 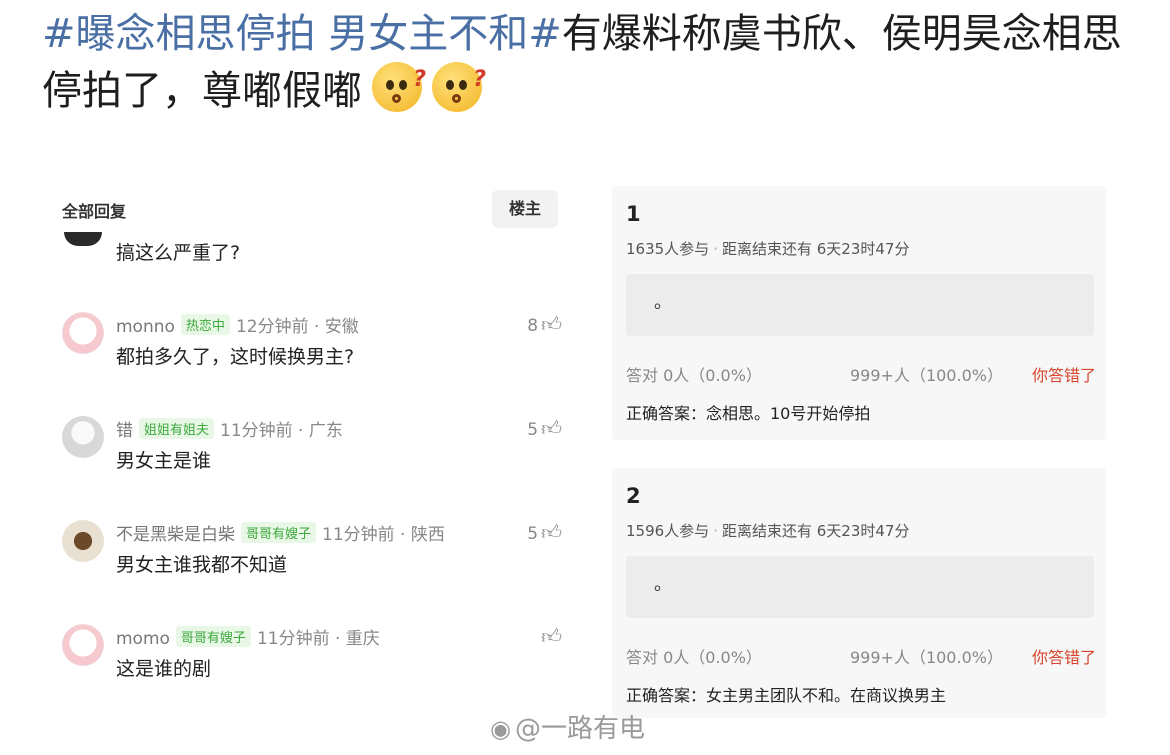 I want to click on fan-badge: 姐姐有姐夫, so click(x=177, y=428).